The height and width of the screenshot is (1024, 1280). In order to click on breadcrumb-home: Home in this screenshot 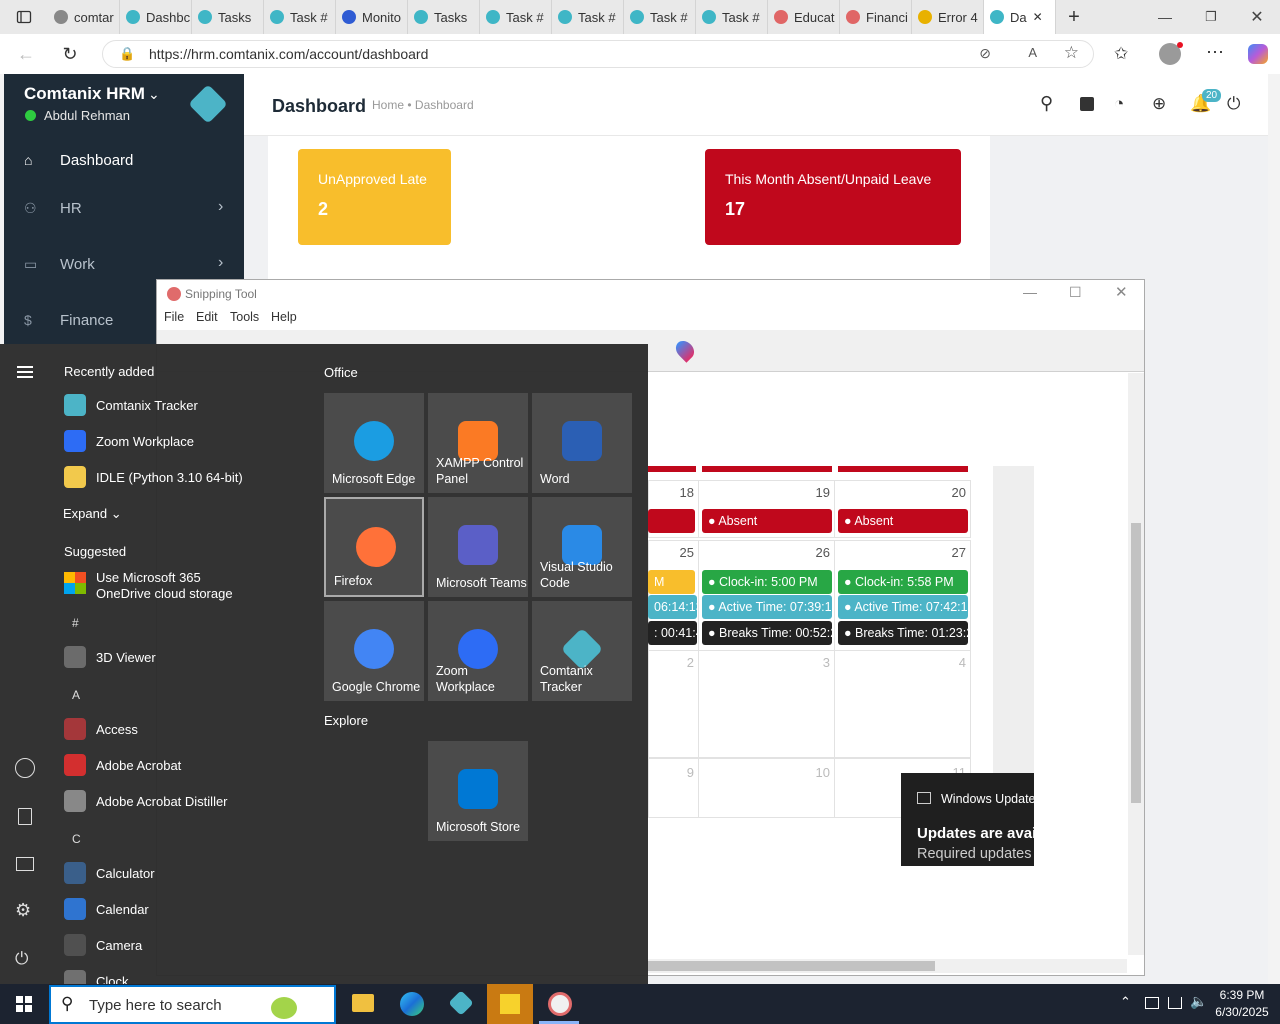, I will do `click(388, 105)`.